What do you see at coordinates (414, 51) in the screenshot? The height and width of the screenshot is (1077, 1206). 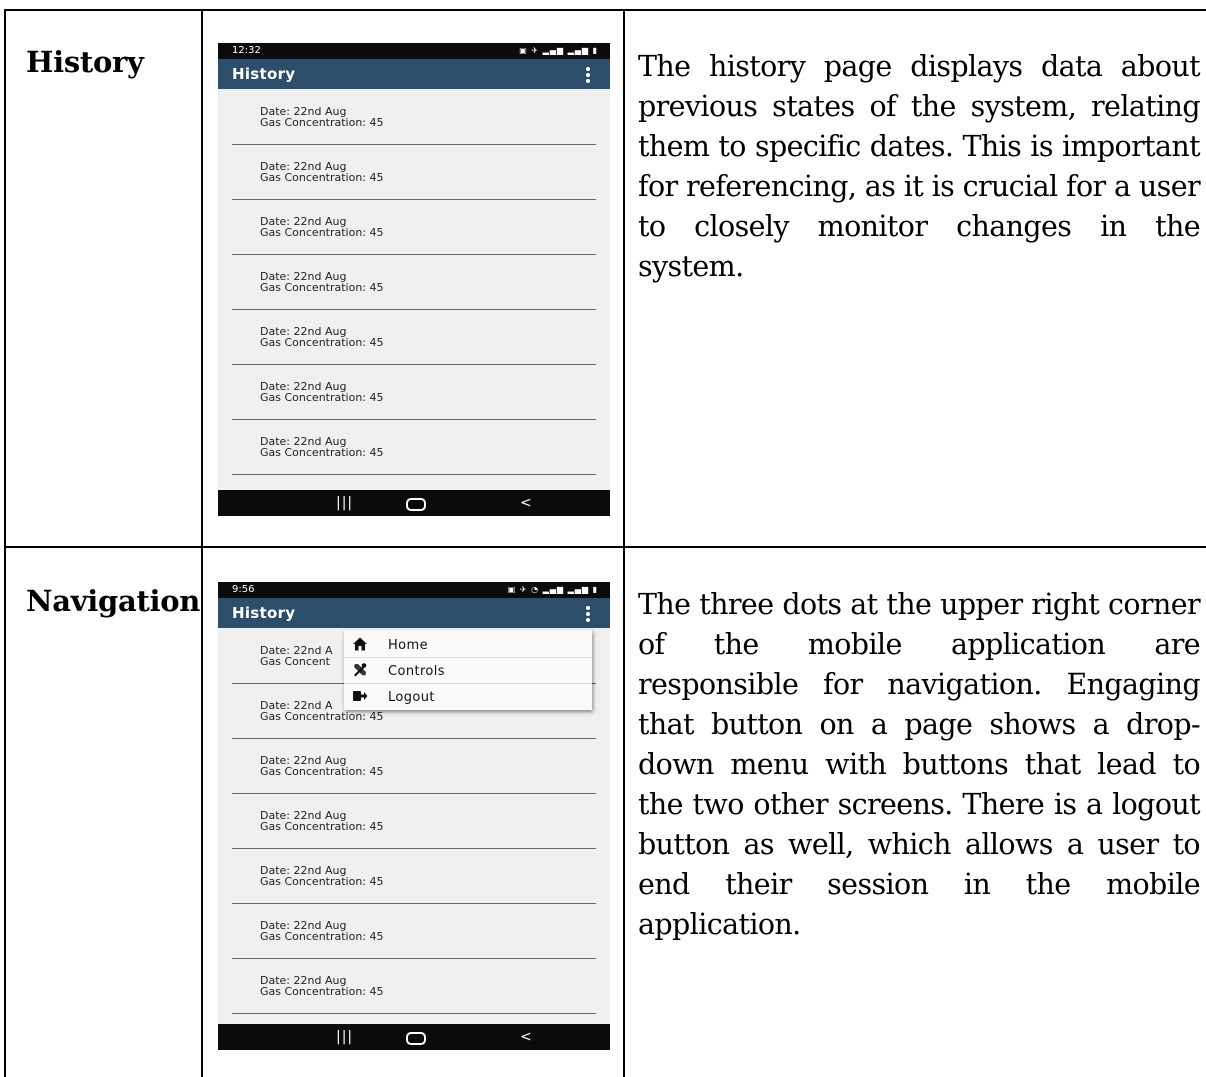 I see `status-bar: 12:32 ▣ ✈ ▂▄▆ ▂▄▆ ▮` at bounding box center [414, 51].